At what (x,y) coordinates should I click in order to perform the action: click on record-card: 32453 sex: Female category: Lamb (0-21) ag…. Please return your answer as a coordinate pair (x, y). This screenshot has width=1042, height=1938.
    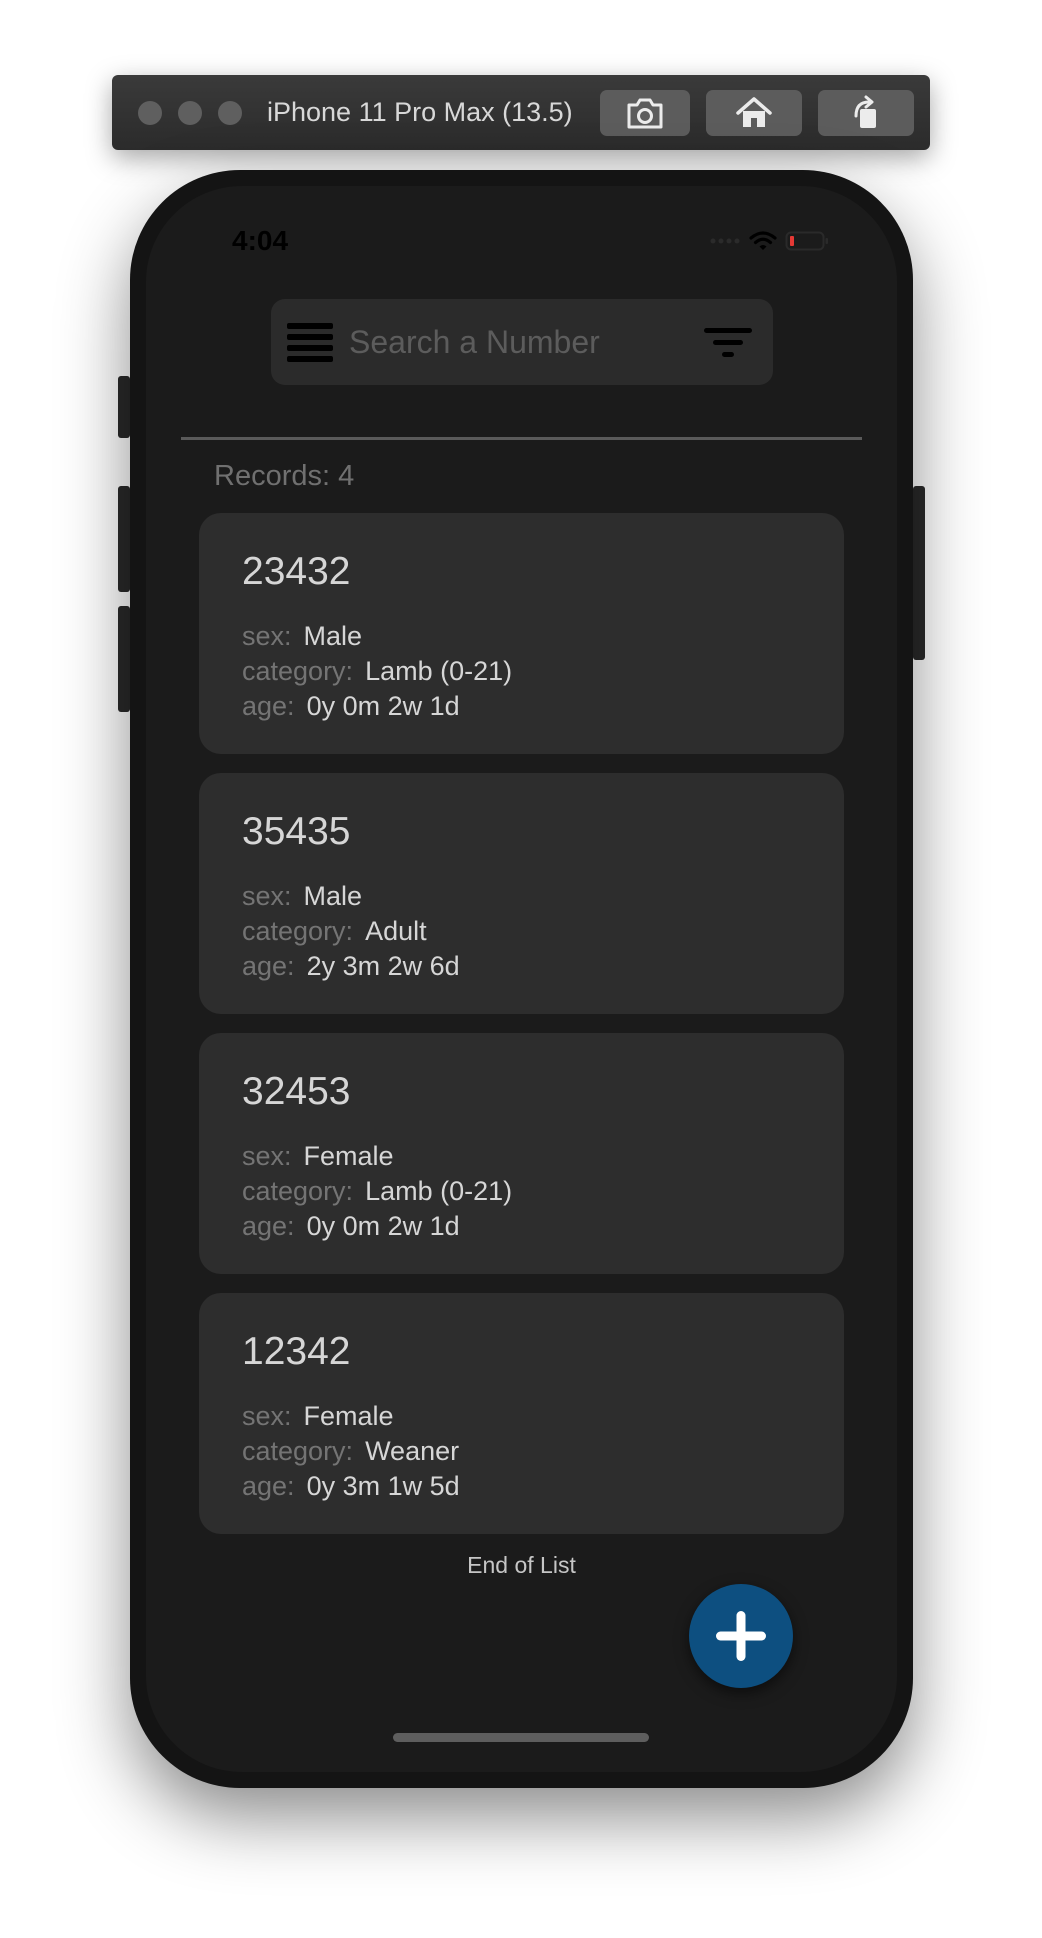
    Looking at the image, I should click on (521, 1153).